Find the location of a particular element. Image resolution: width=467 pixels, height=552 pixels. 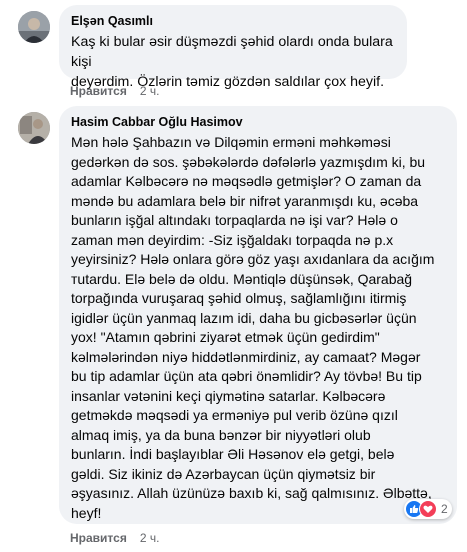

comment-author: Hasim Cabbar Oğlu Hasimov is located at coordinates (258, 122).